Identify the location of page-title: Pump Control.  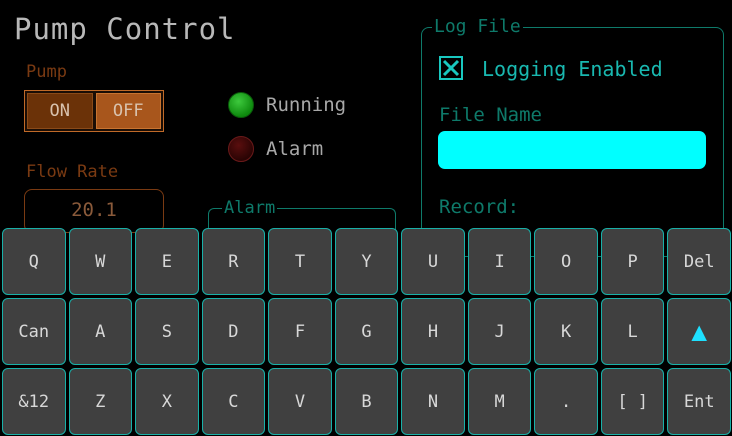
(125, 29).